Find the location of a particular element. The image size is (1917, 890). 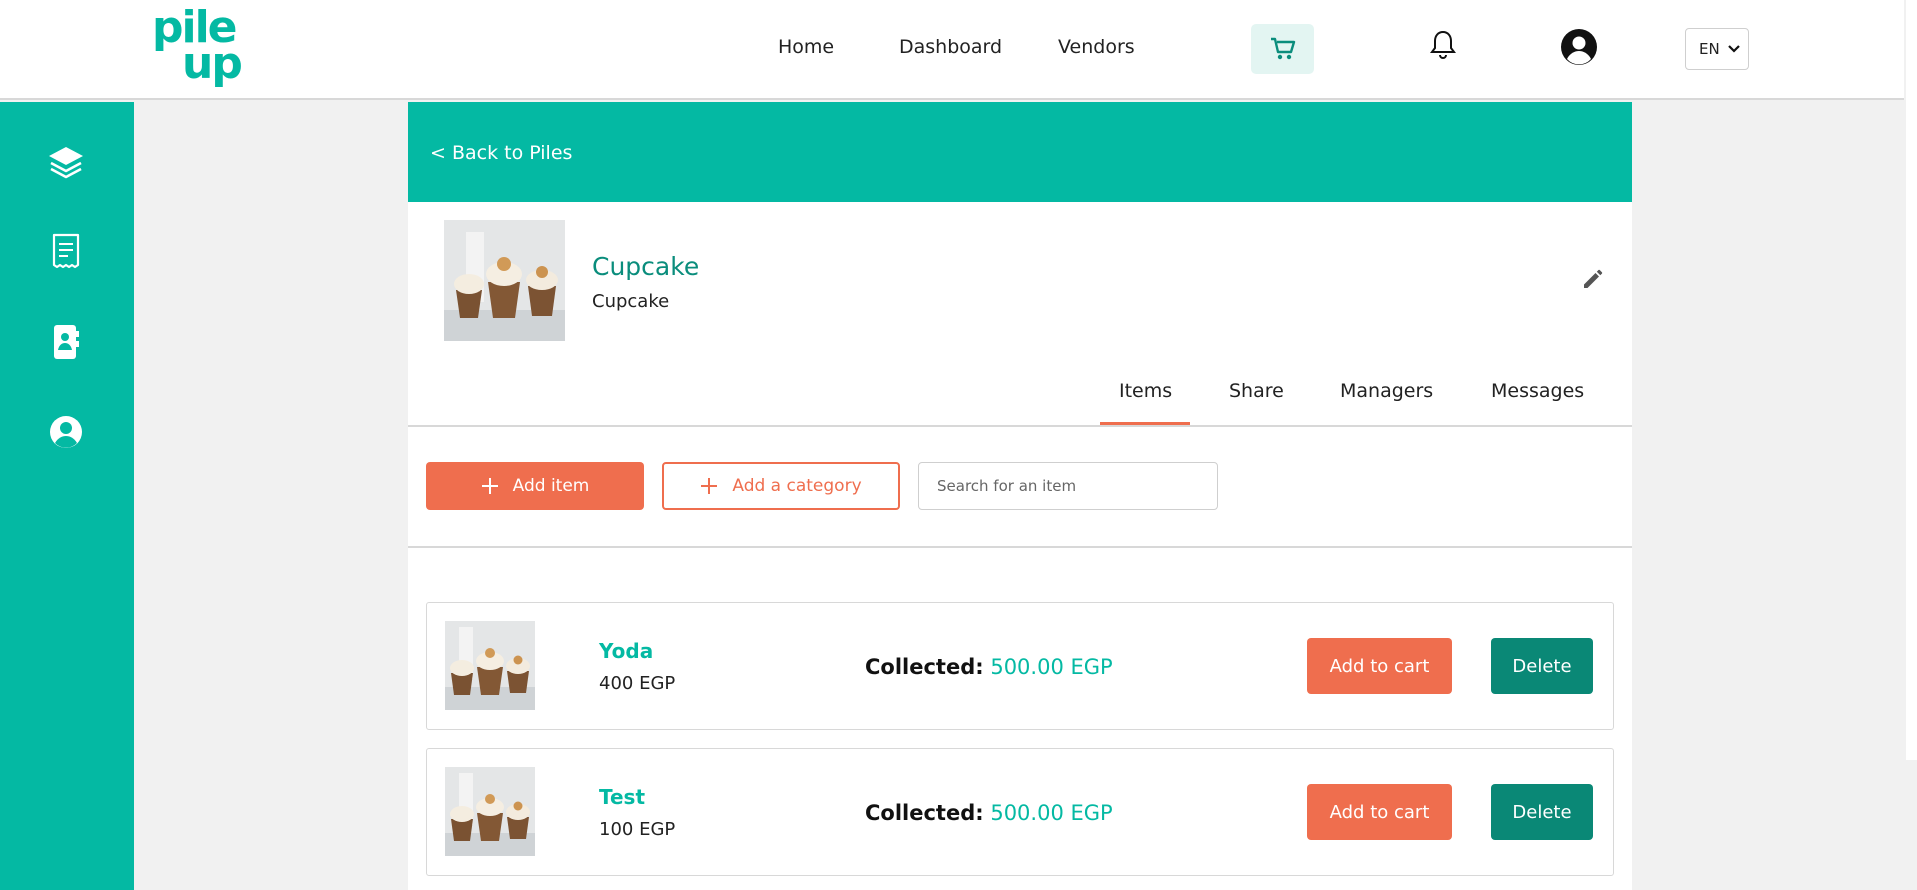

back-to-piles-link: < Back to Piles is located at coordinates (501, 153).